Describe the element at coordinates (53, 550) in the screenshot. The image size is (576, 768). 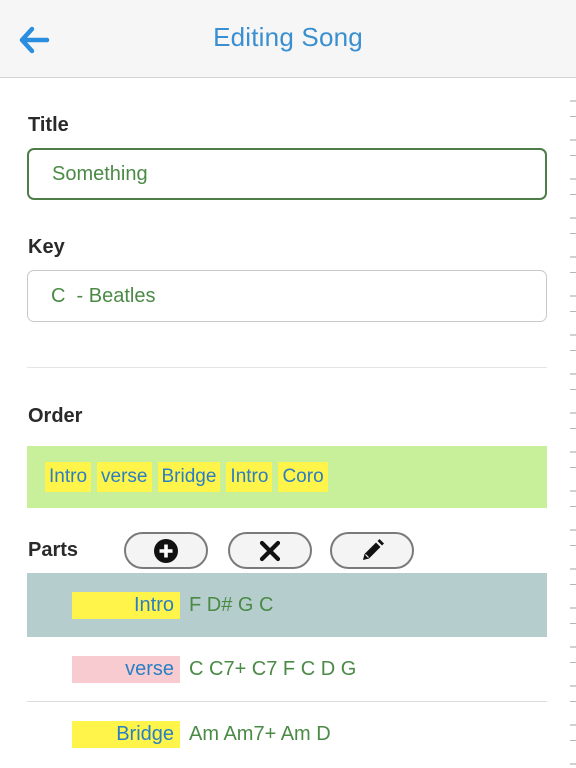
I see `parts-label: Parts` at that location.